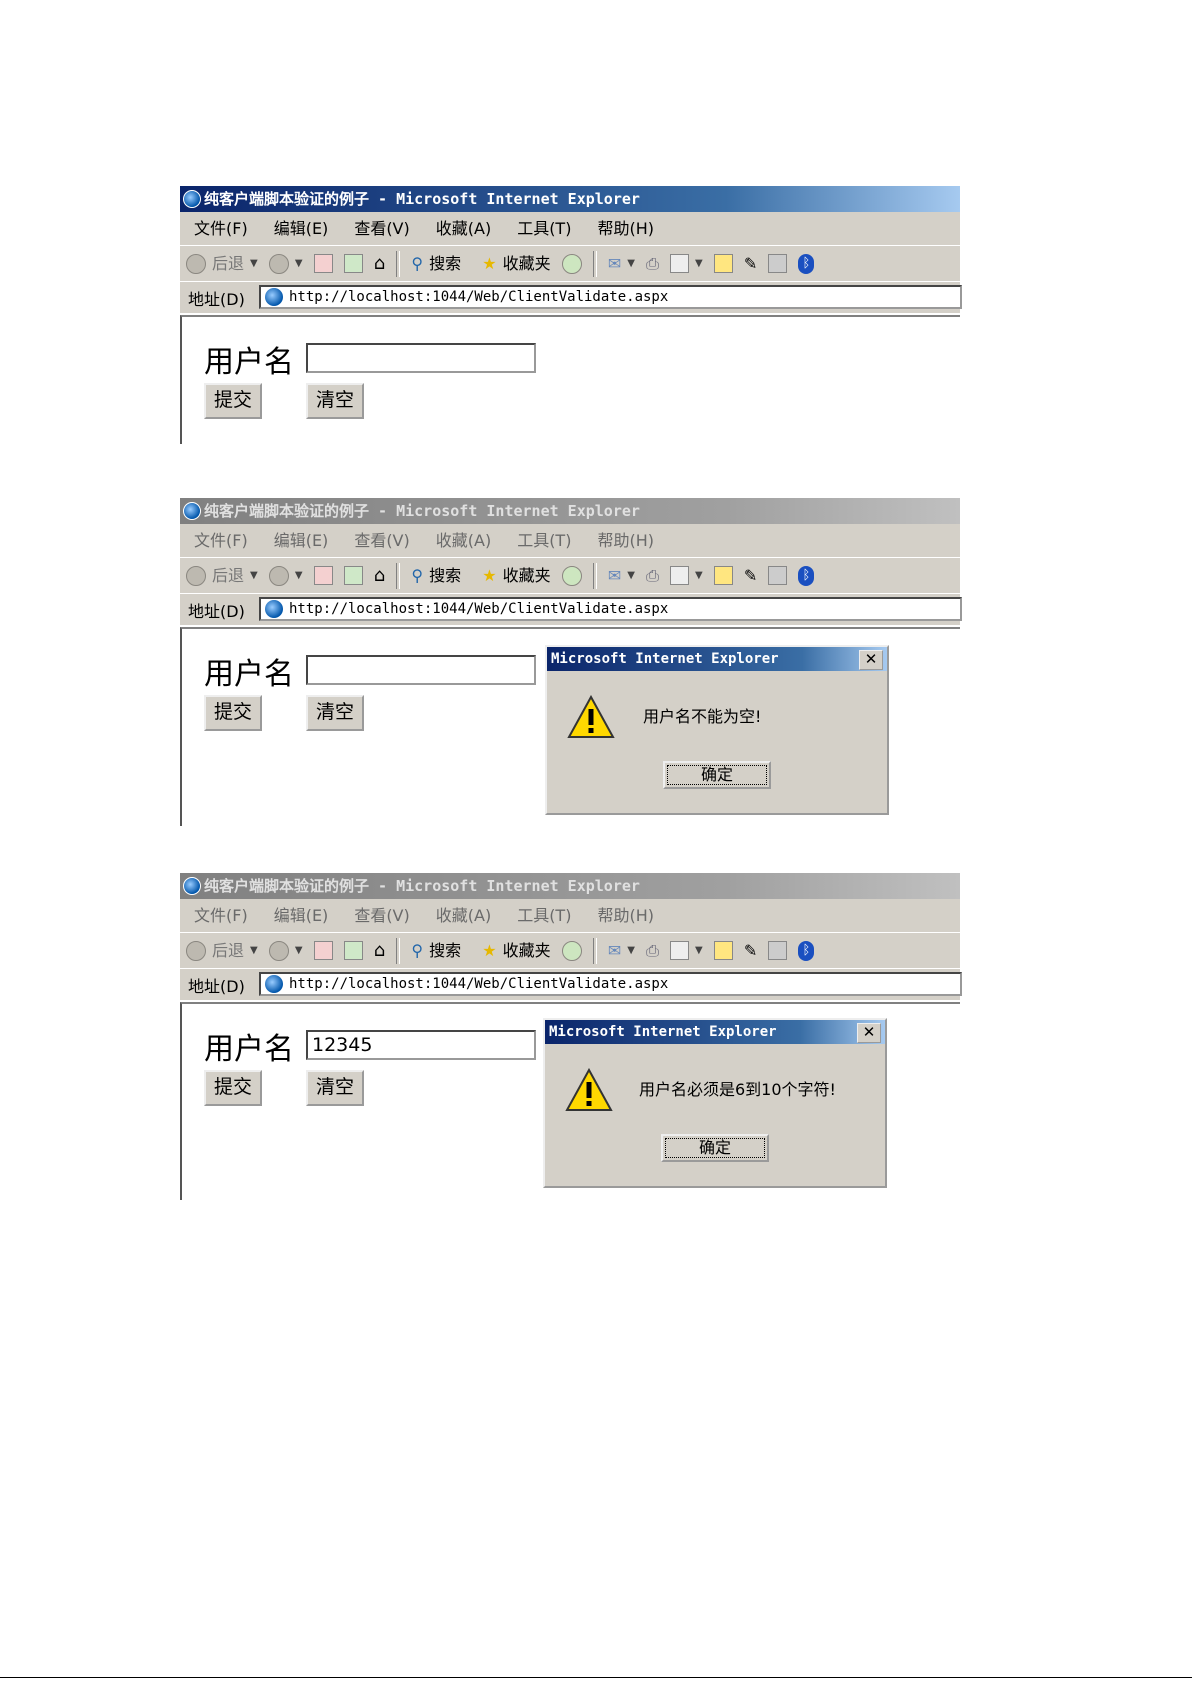 Image resolution: width=1192 pixels, height=1685 pixels. What do you see at coordinates (421, 1045) in the screenshot?
I see `username-input: 12345` at bounding box center [421, 1045].